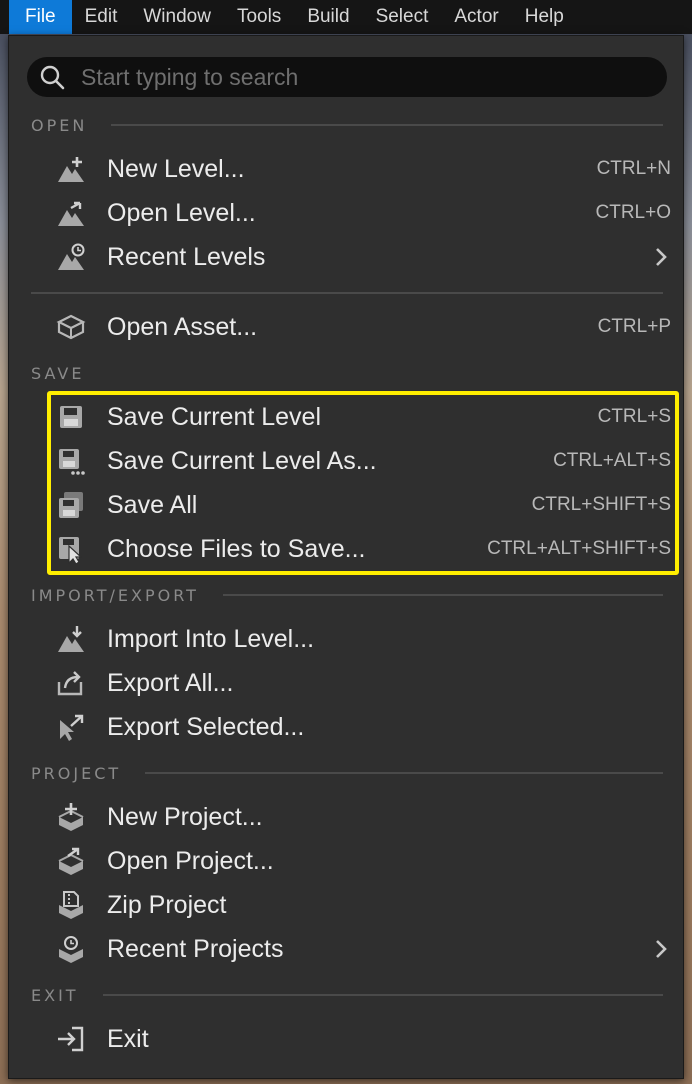 The image size is (692, 1084). I want to click on choose-files-icon, so click(71, 549).